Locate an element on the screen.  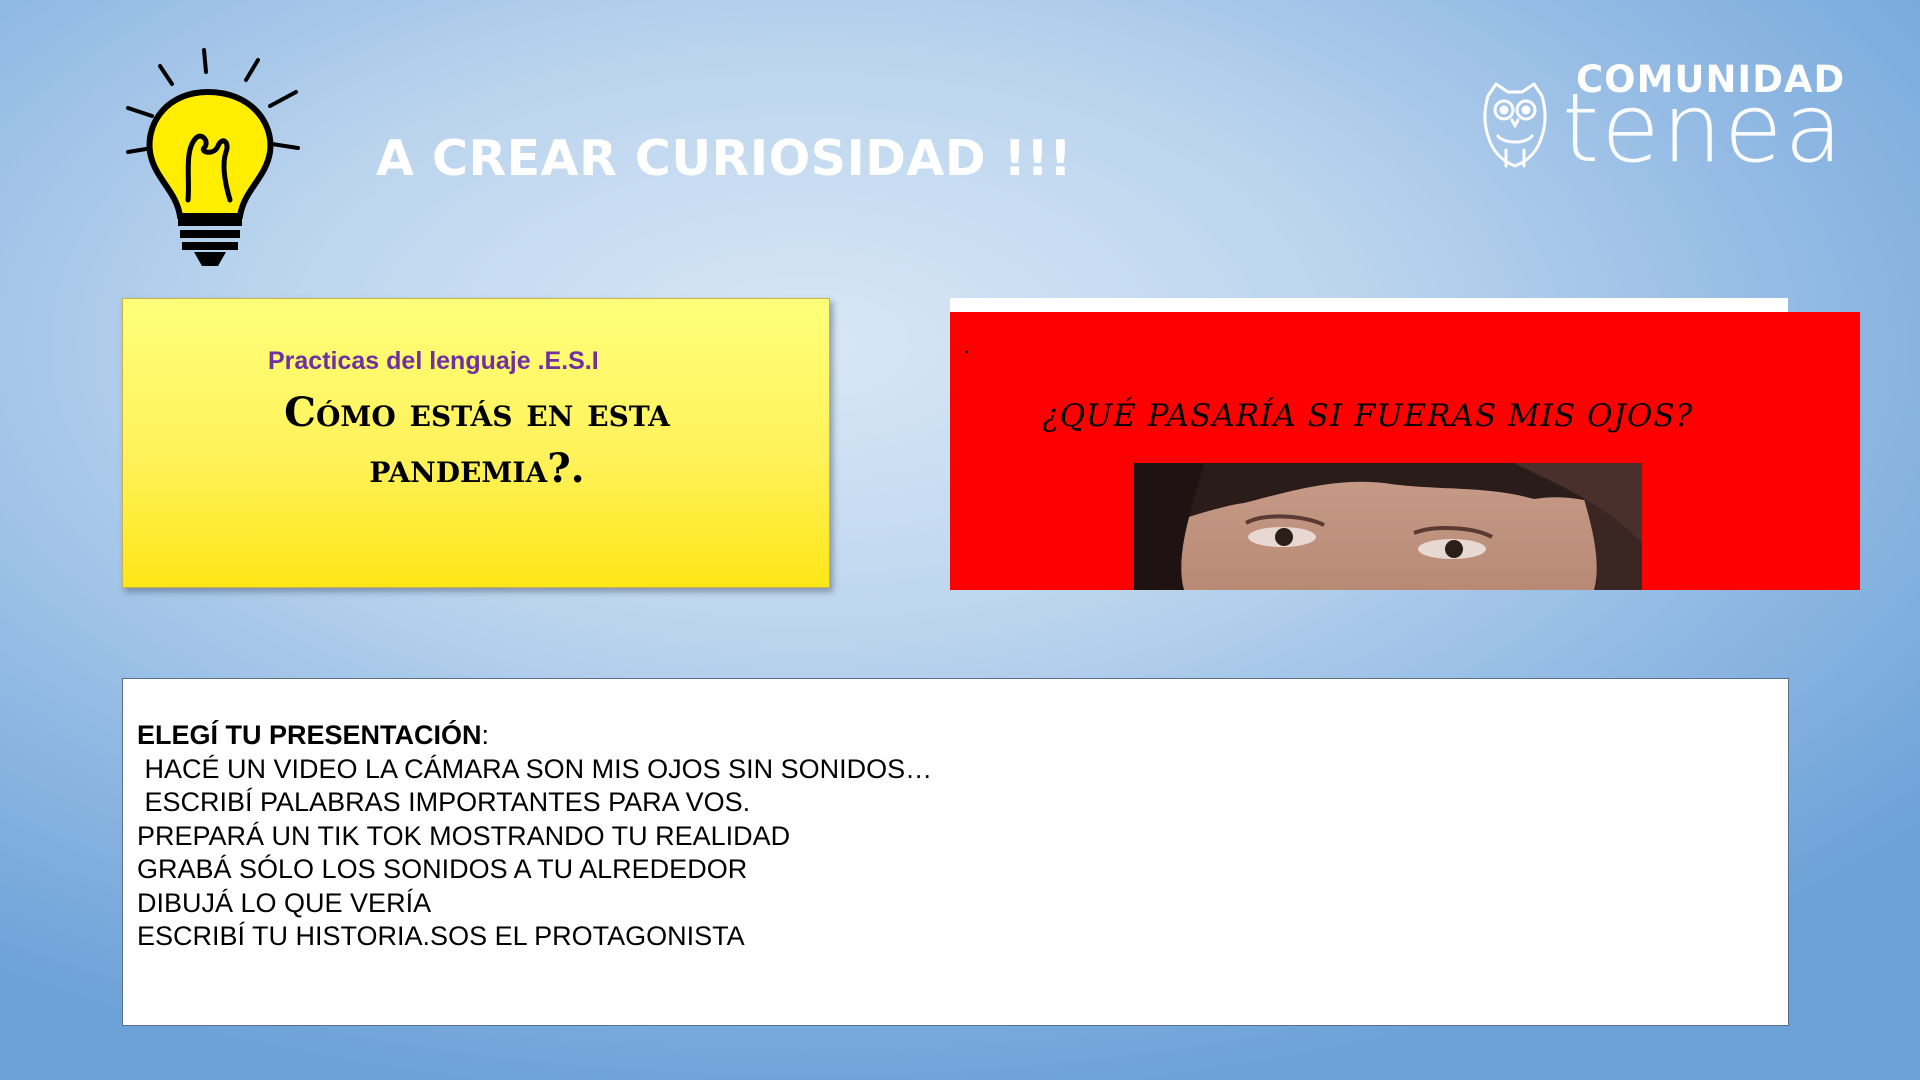
option-item: DIBUJÁ LO QUE VERÍA is located at coordinates (284, 902).